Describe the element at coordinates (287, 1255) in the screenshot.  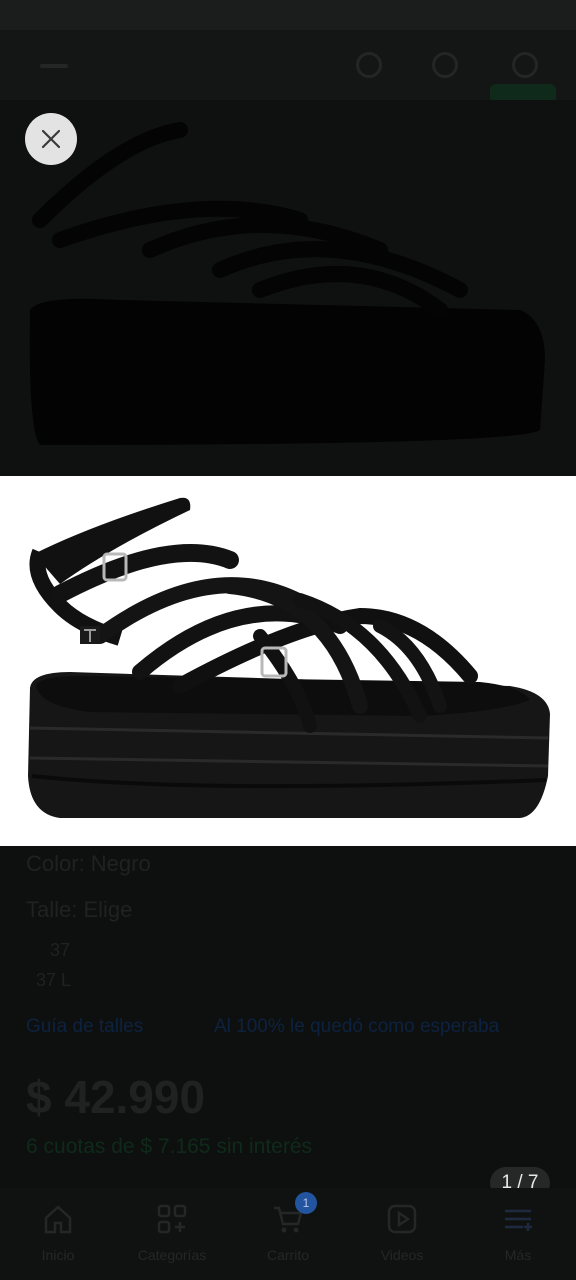
I see `nav-label: Carrito` at that location.